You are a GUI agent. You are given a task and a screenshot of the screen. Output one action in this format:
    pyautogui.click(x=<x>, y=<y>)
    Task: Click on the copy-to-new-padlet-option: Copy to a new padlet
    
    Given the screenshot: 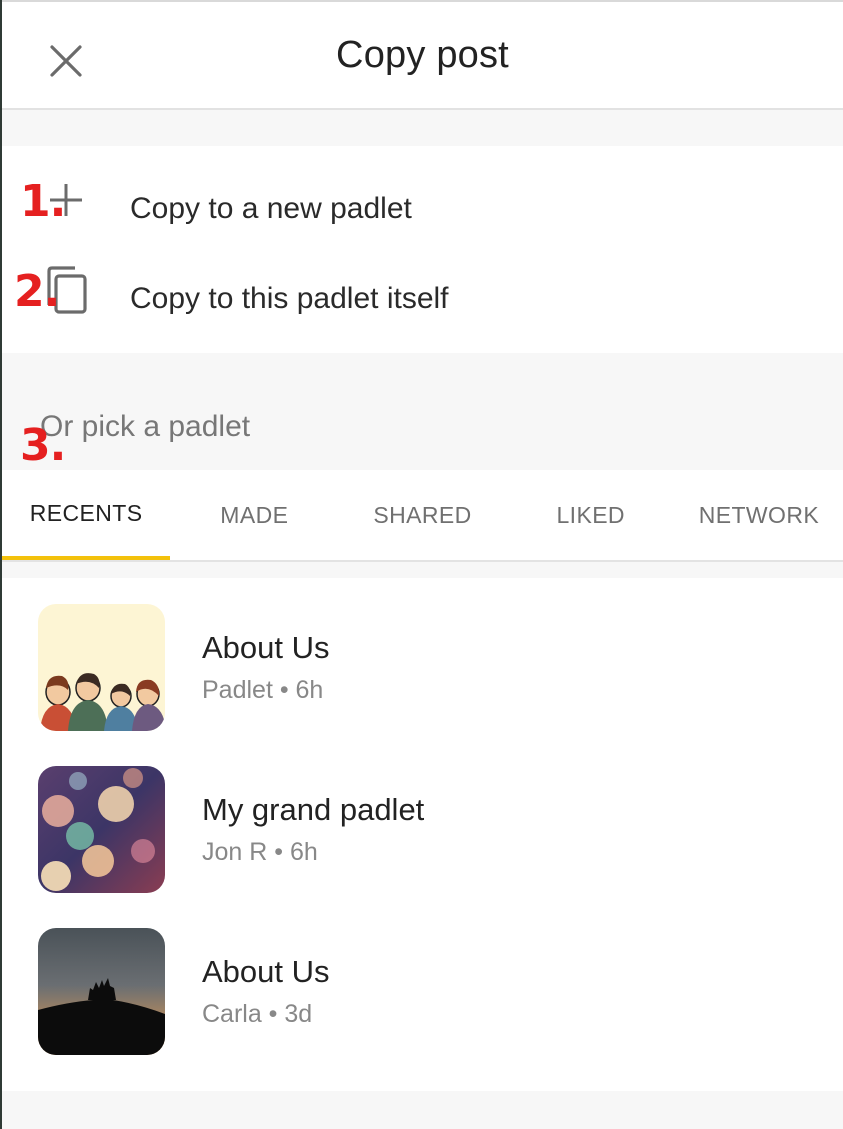 What is the action you would take?
    pyautogui.click(x=422, y=201)
    